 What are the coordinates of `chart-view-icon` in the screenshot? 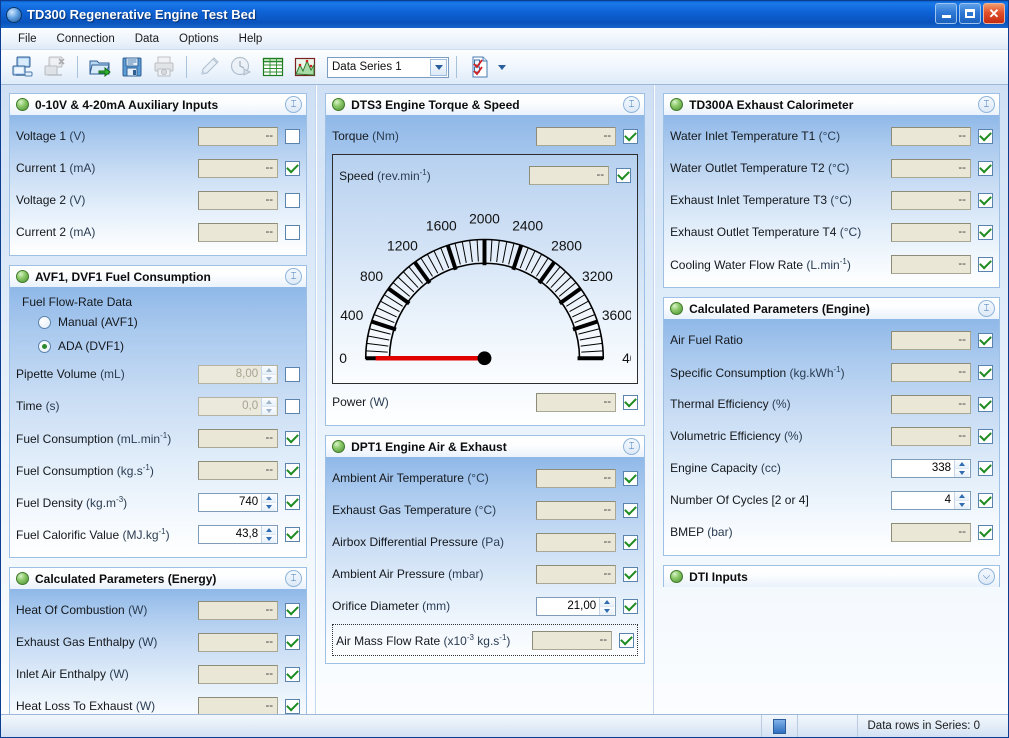 It's located at (305, 67).